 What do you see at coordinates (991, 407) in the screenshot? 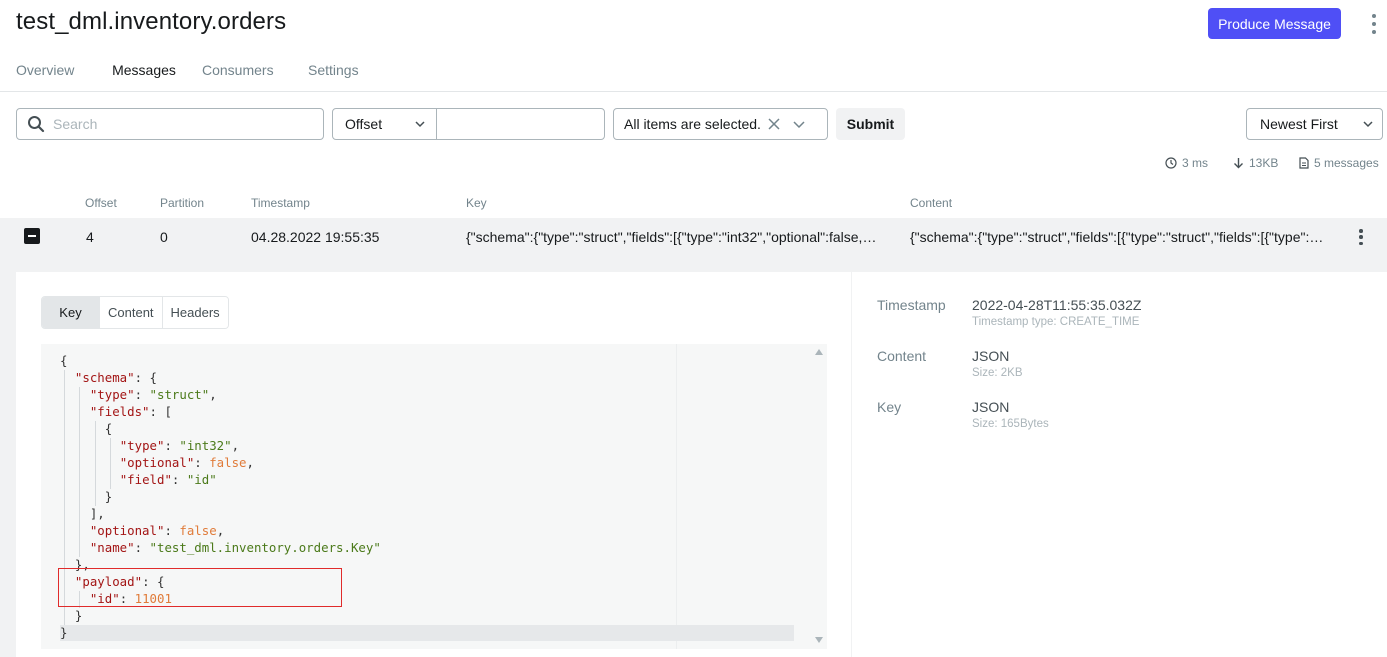
I see `meta-key-value: JSON` at bounding box center [991, 407].